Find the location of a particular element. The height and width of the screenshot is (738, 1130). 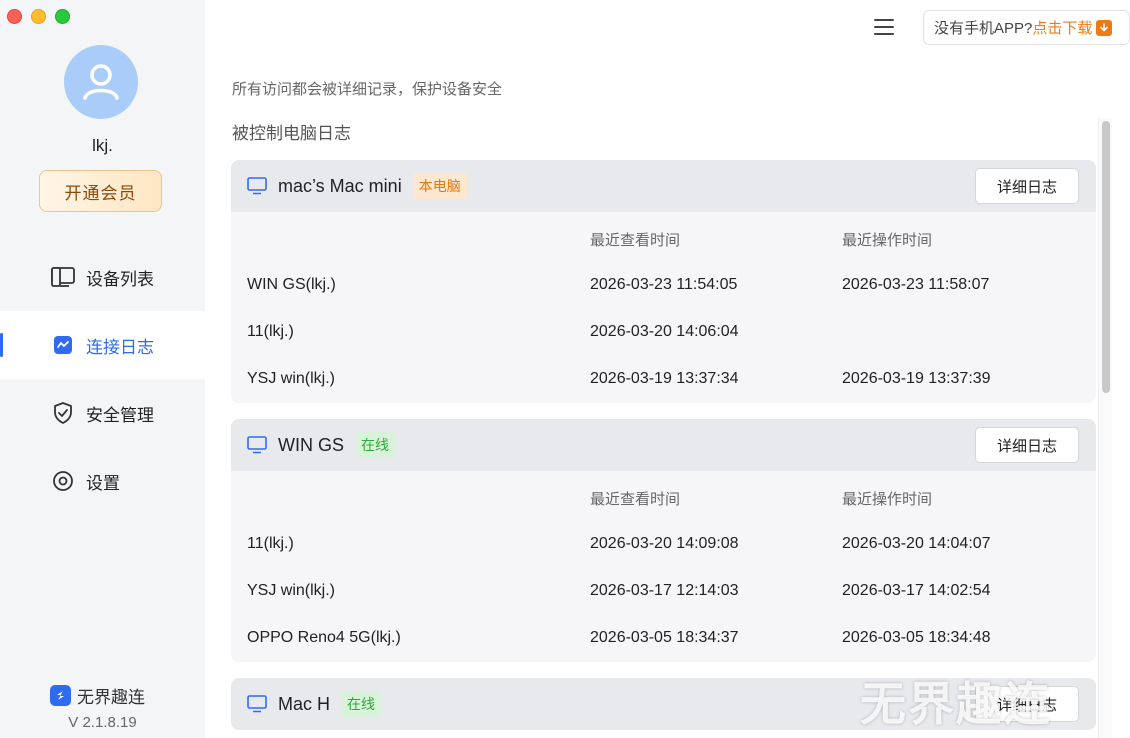

watermark: 无界趣连 is located at coordinates (956, 704).